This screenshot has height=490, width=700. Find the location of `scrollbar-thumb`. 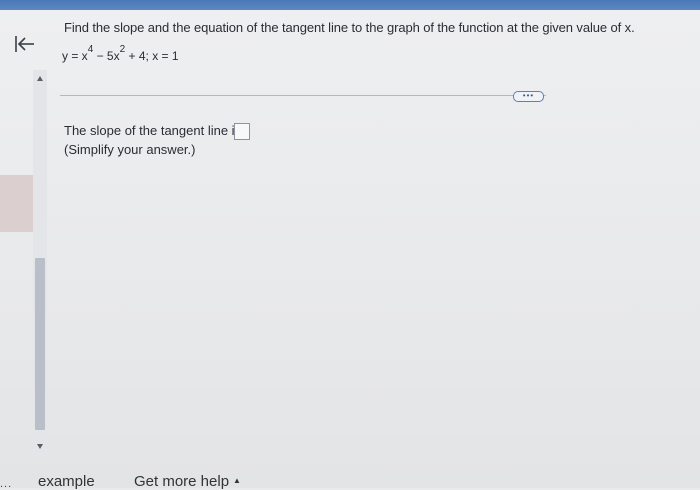

scrollbar-thumb is located at coordinates (40, 344).